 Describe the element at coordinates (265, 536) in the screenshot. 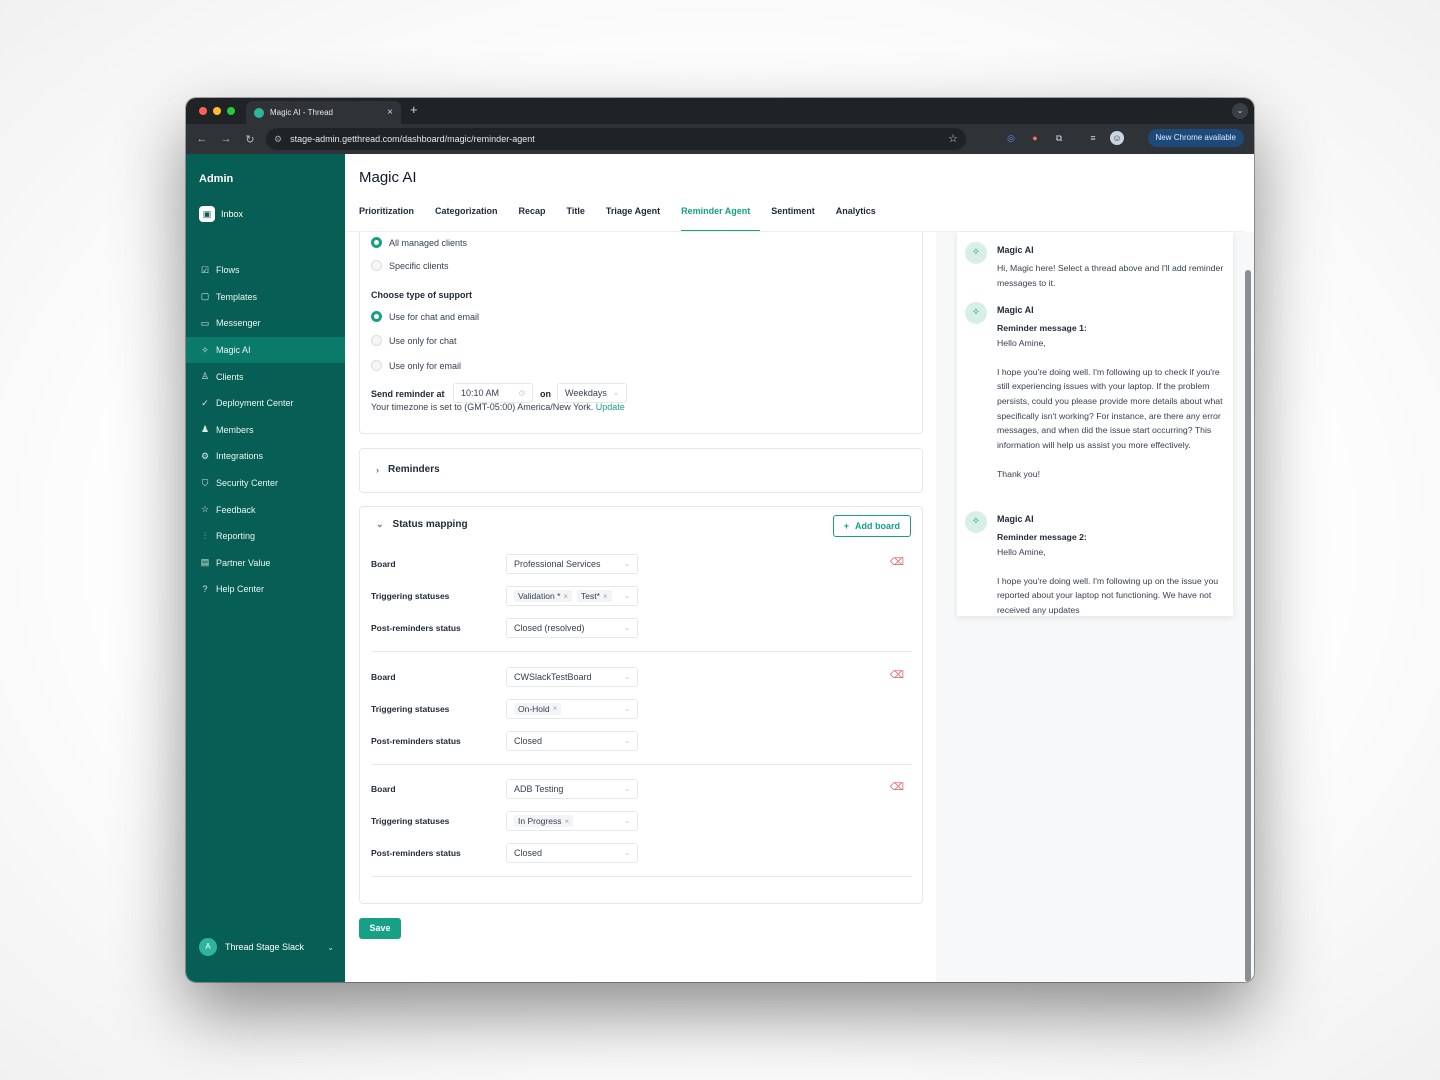

I see `sidebar-item-reporting: ⫶ Reporting` at that location.